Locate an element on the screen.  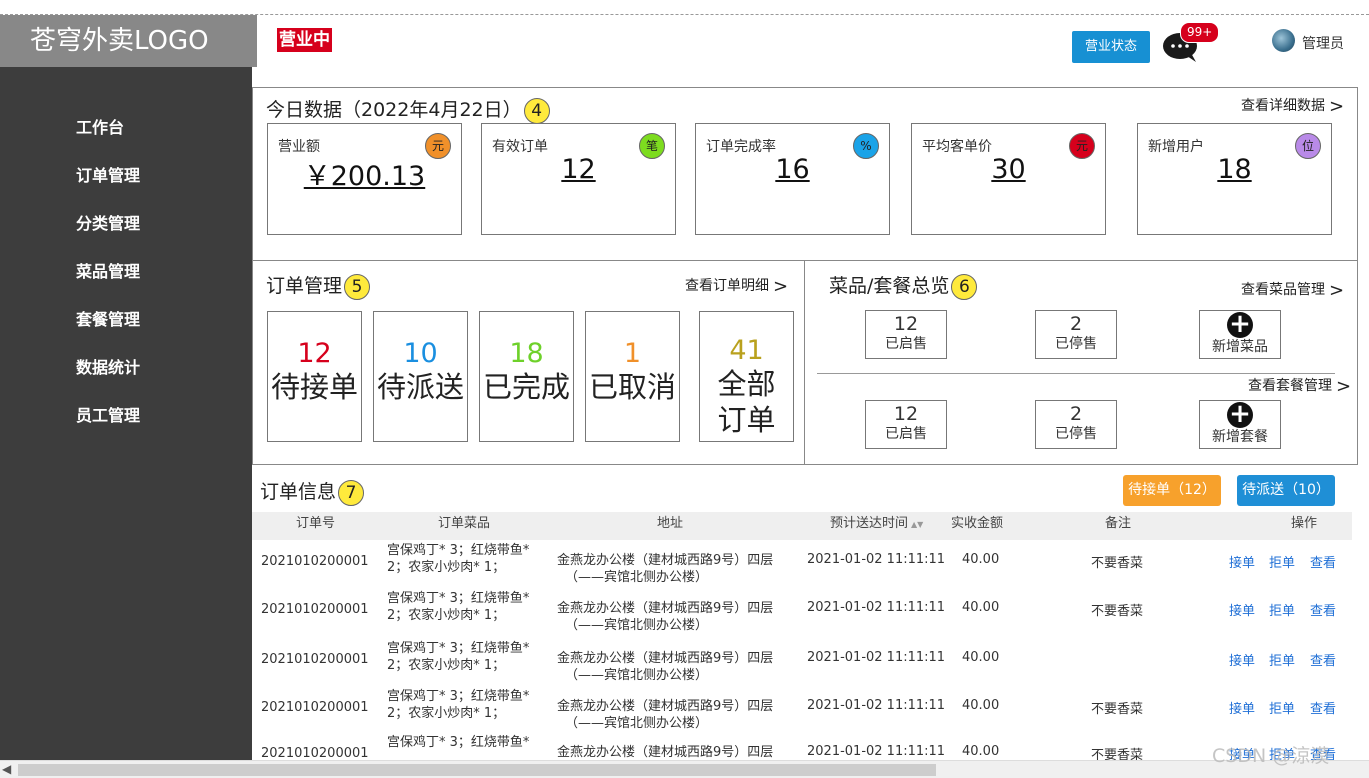
column-header: 备注 is located at coordinates (1118, 523).